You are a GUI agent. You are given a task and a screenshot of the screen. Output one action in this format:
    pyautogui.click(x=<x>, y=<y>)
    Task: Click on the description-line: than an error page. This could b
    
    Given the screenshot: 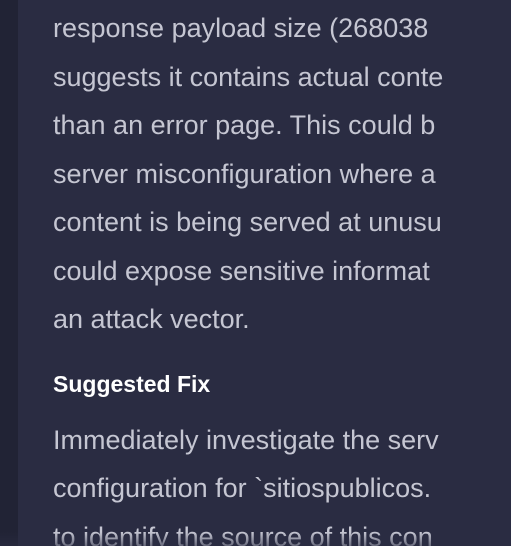 What is the action you would take?
    pyautogui.click(x=244, y=125)
    